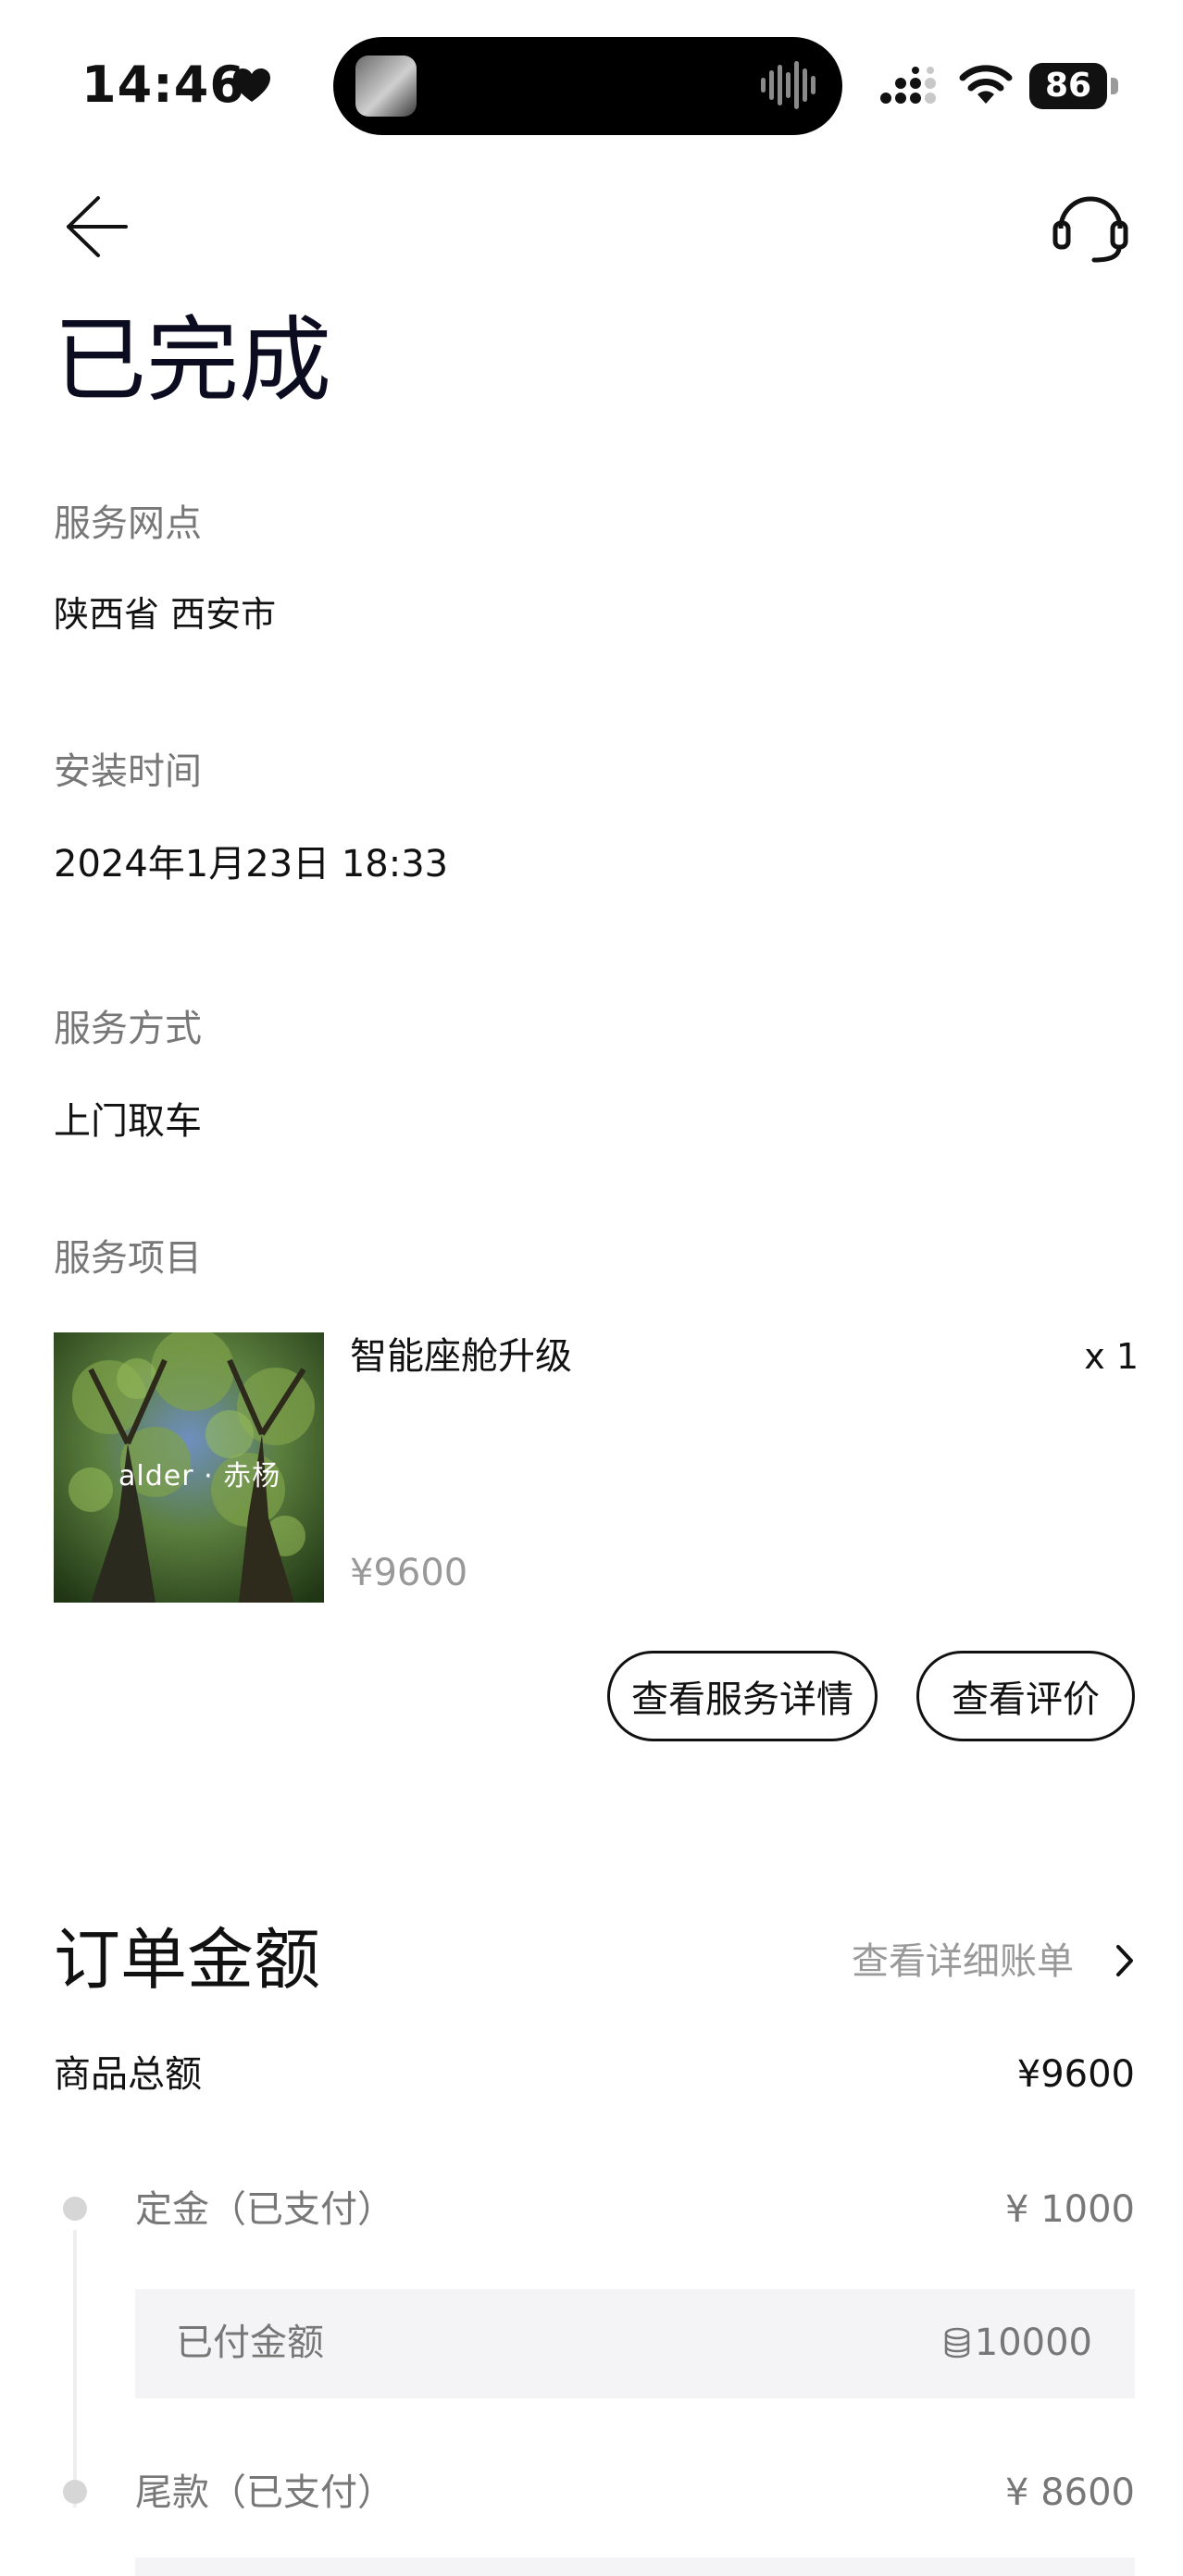 Image resolution: width=1183 pixels, height=2576 pixels. I want to click on install-time-value: 2024年1月23日 18:33, so click(251, 865).